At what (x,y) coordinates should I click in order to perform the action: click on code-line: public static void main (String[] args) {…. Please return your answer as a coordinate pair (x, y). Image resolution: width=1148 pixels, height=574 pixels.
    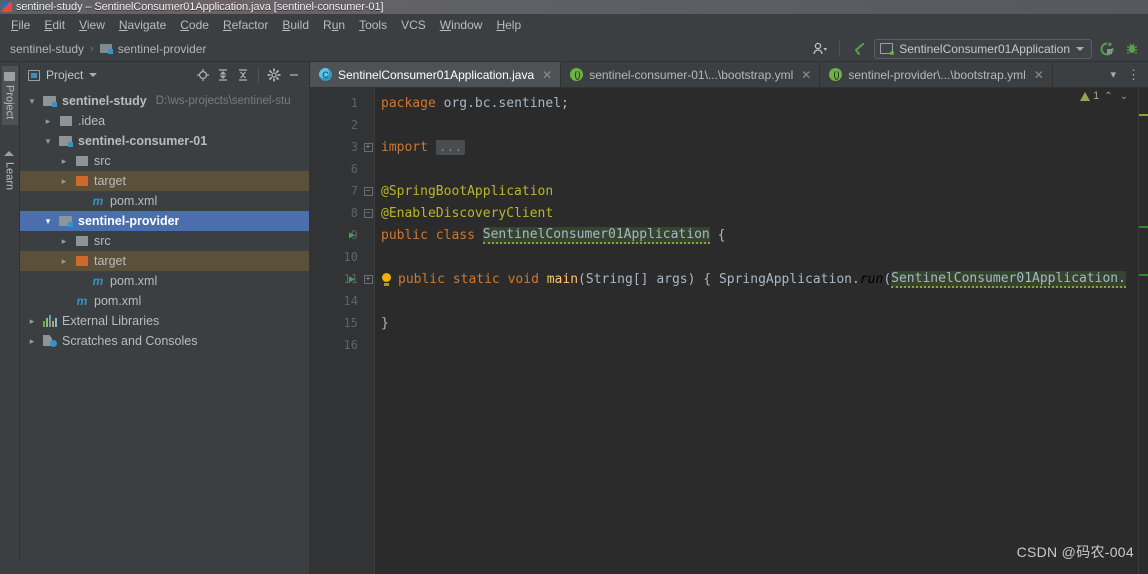
    Looking at the image, I should click on (756, 279).